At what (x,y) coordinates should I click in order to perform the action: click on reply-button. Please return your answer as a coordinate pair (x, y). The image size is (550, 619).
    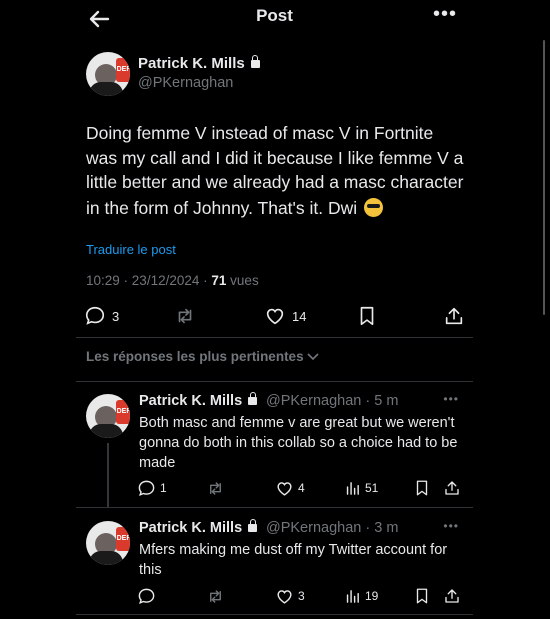
    Looking at the image, I should click on (146, 596).